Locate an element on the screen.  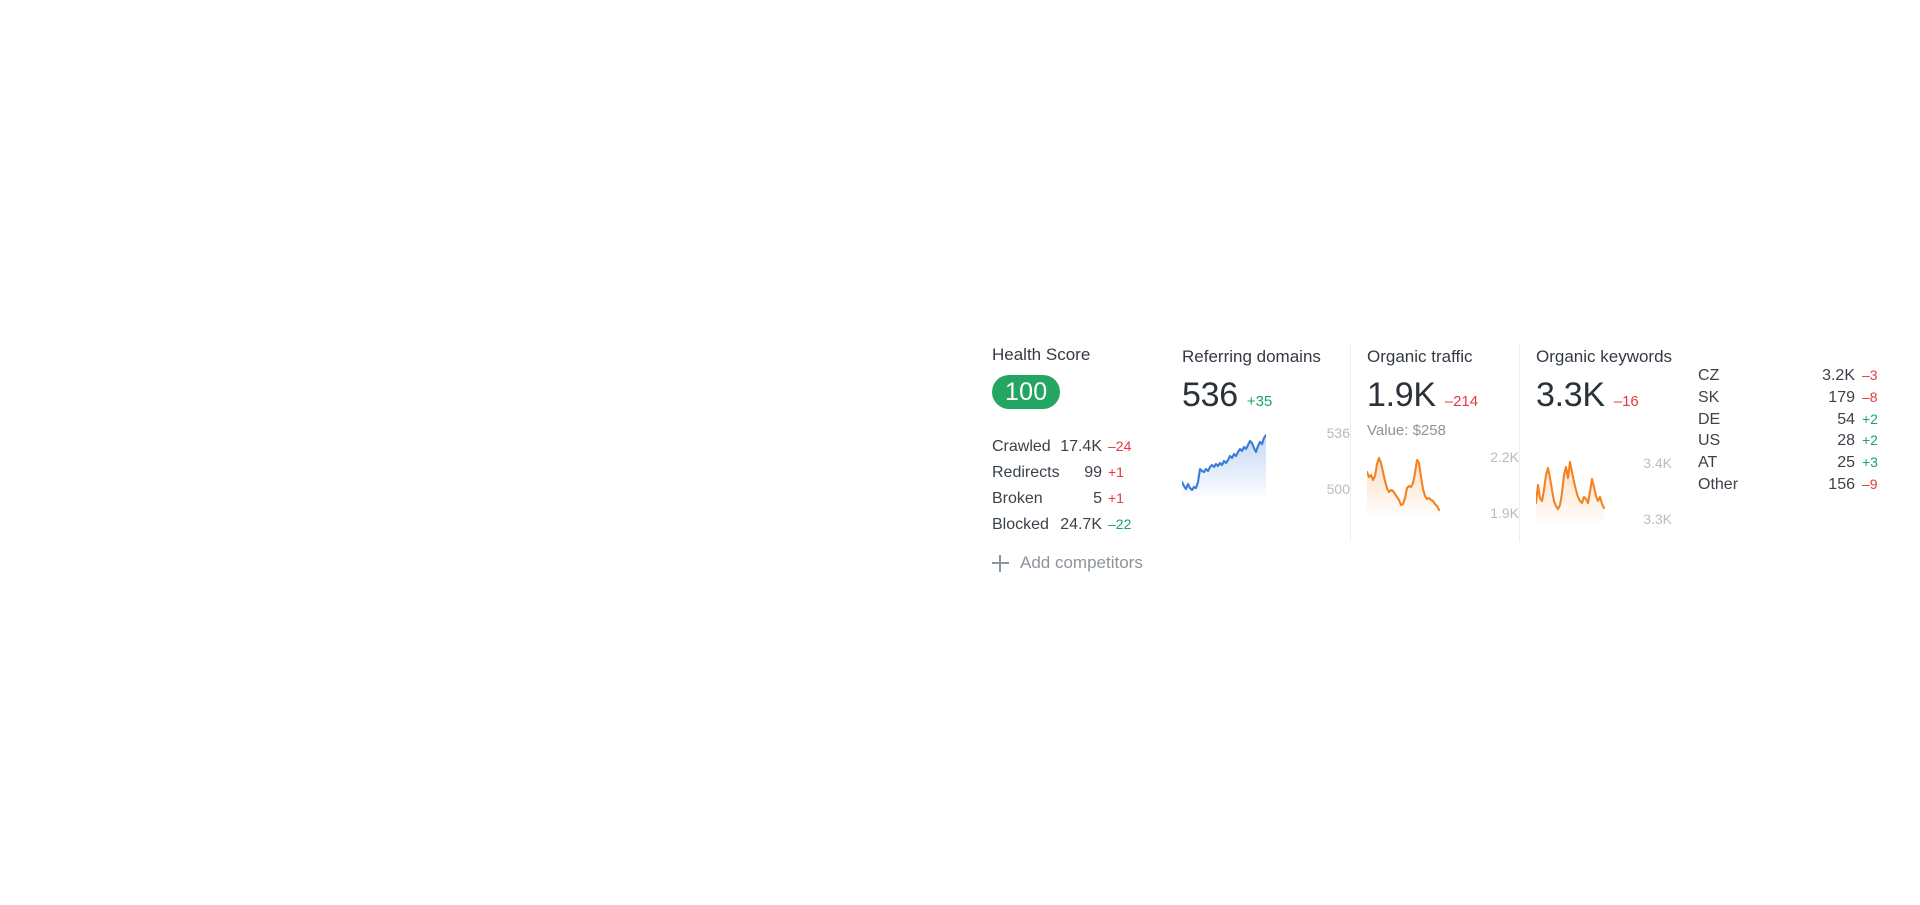
country-name: CZ is located at coordinates (1709, 375).